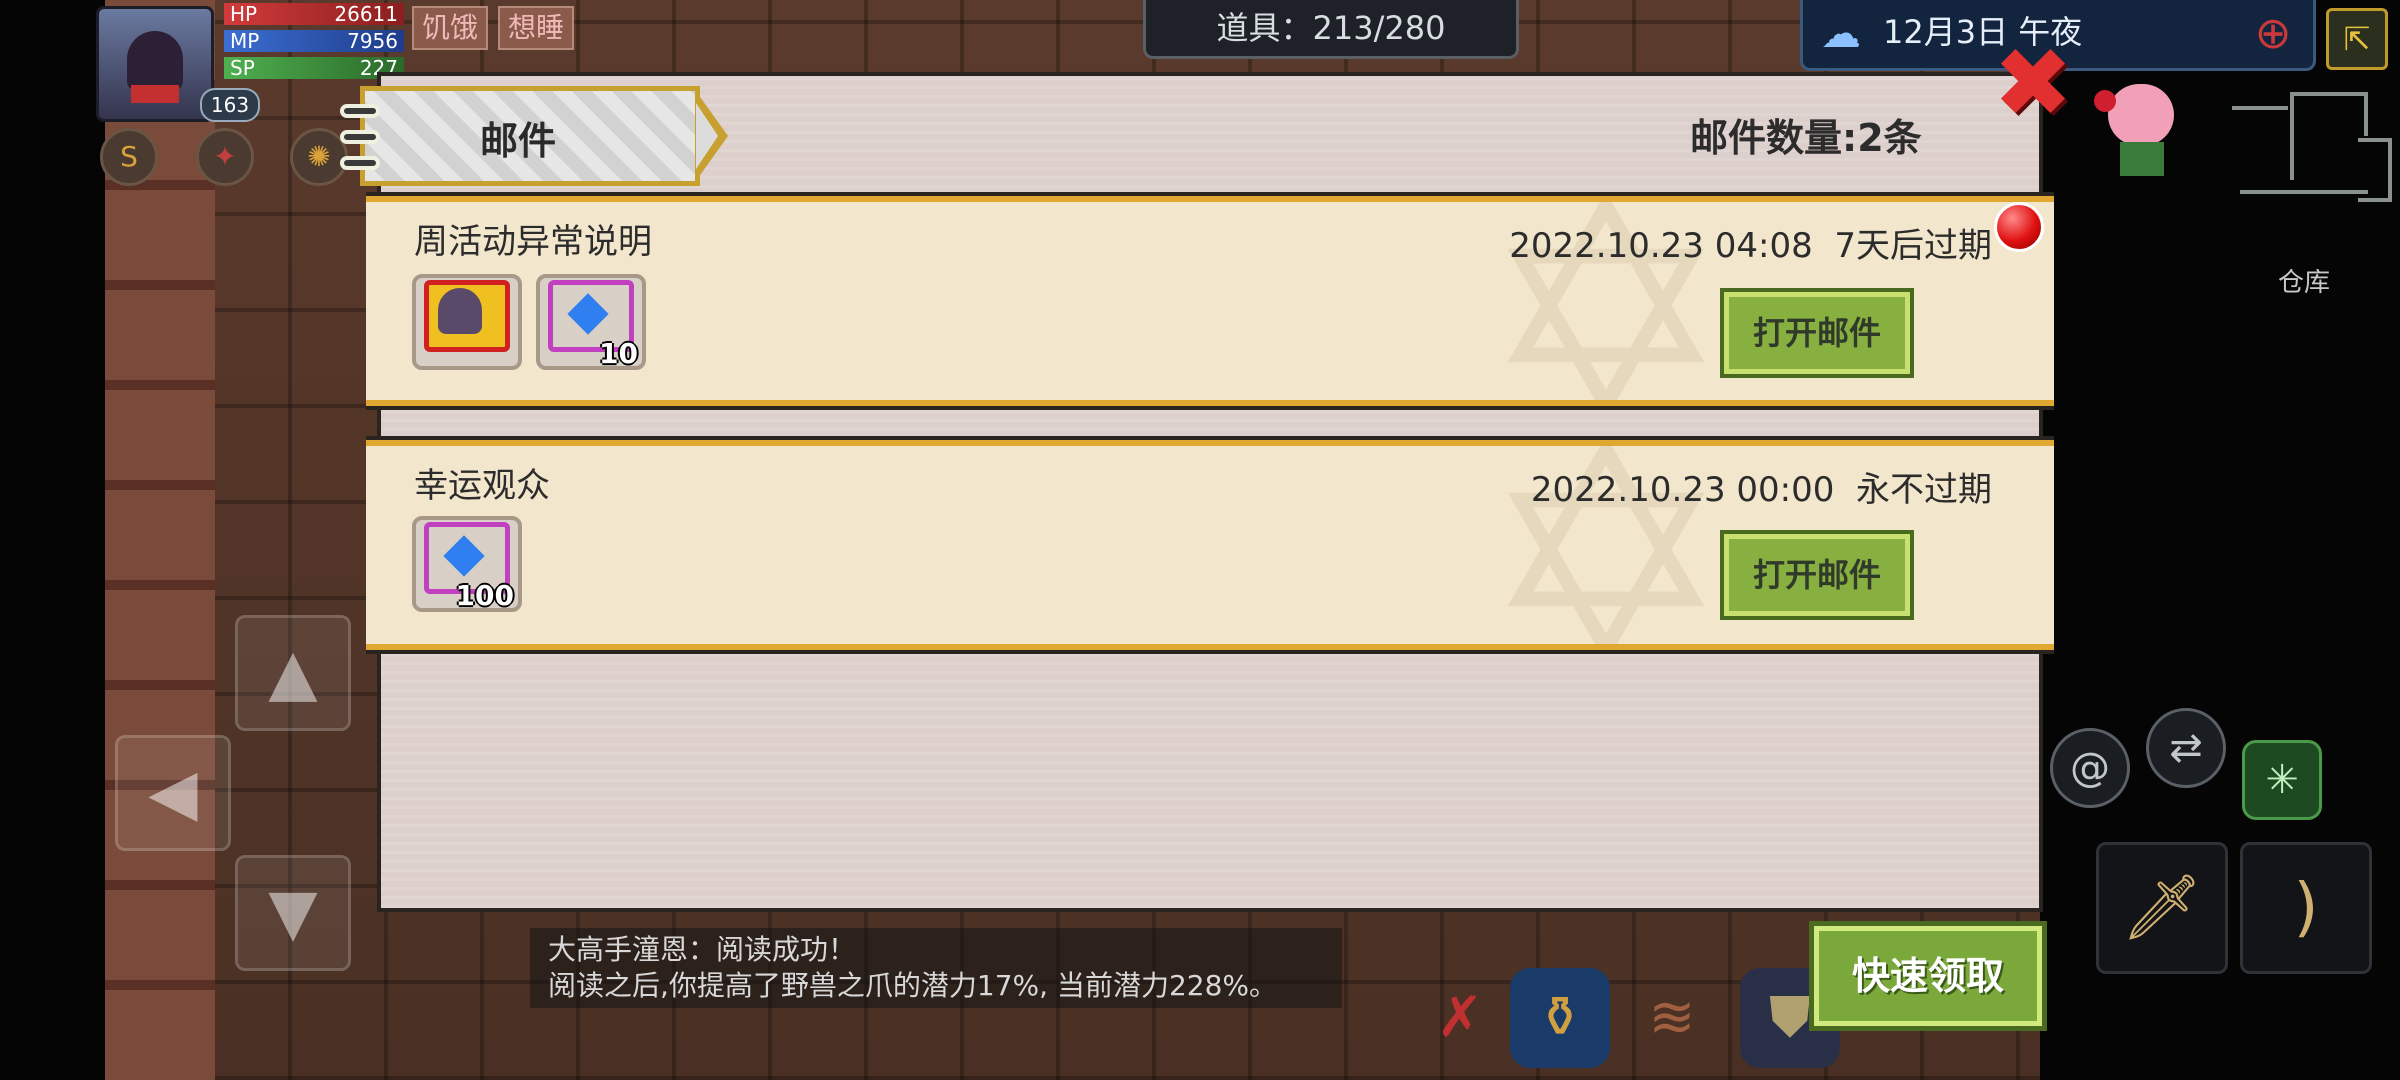 The width and height of the screenshot is (2400, 1080). Describe the element at coordinates (155, 94) in the screenshot. I see `portrait-scarf` at that location.